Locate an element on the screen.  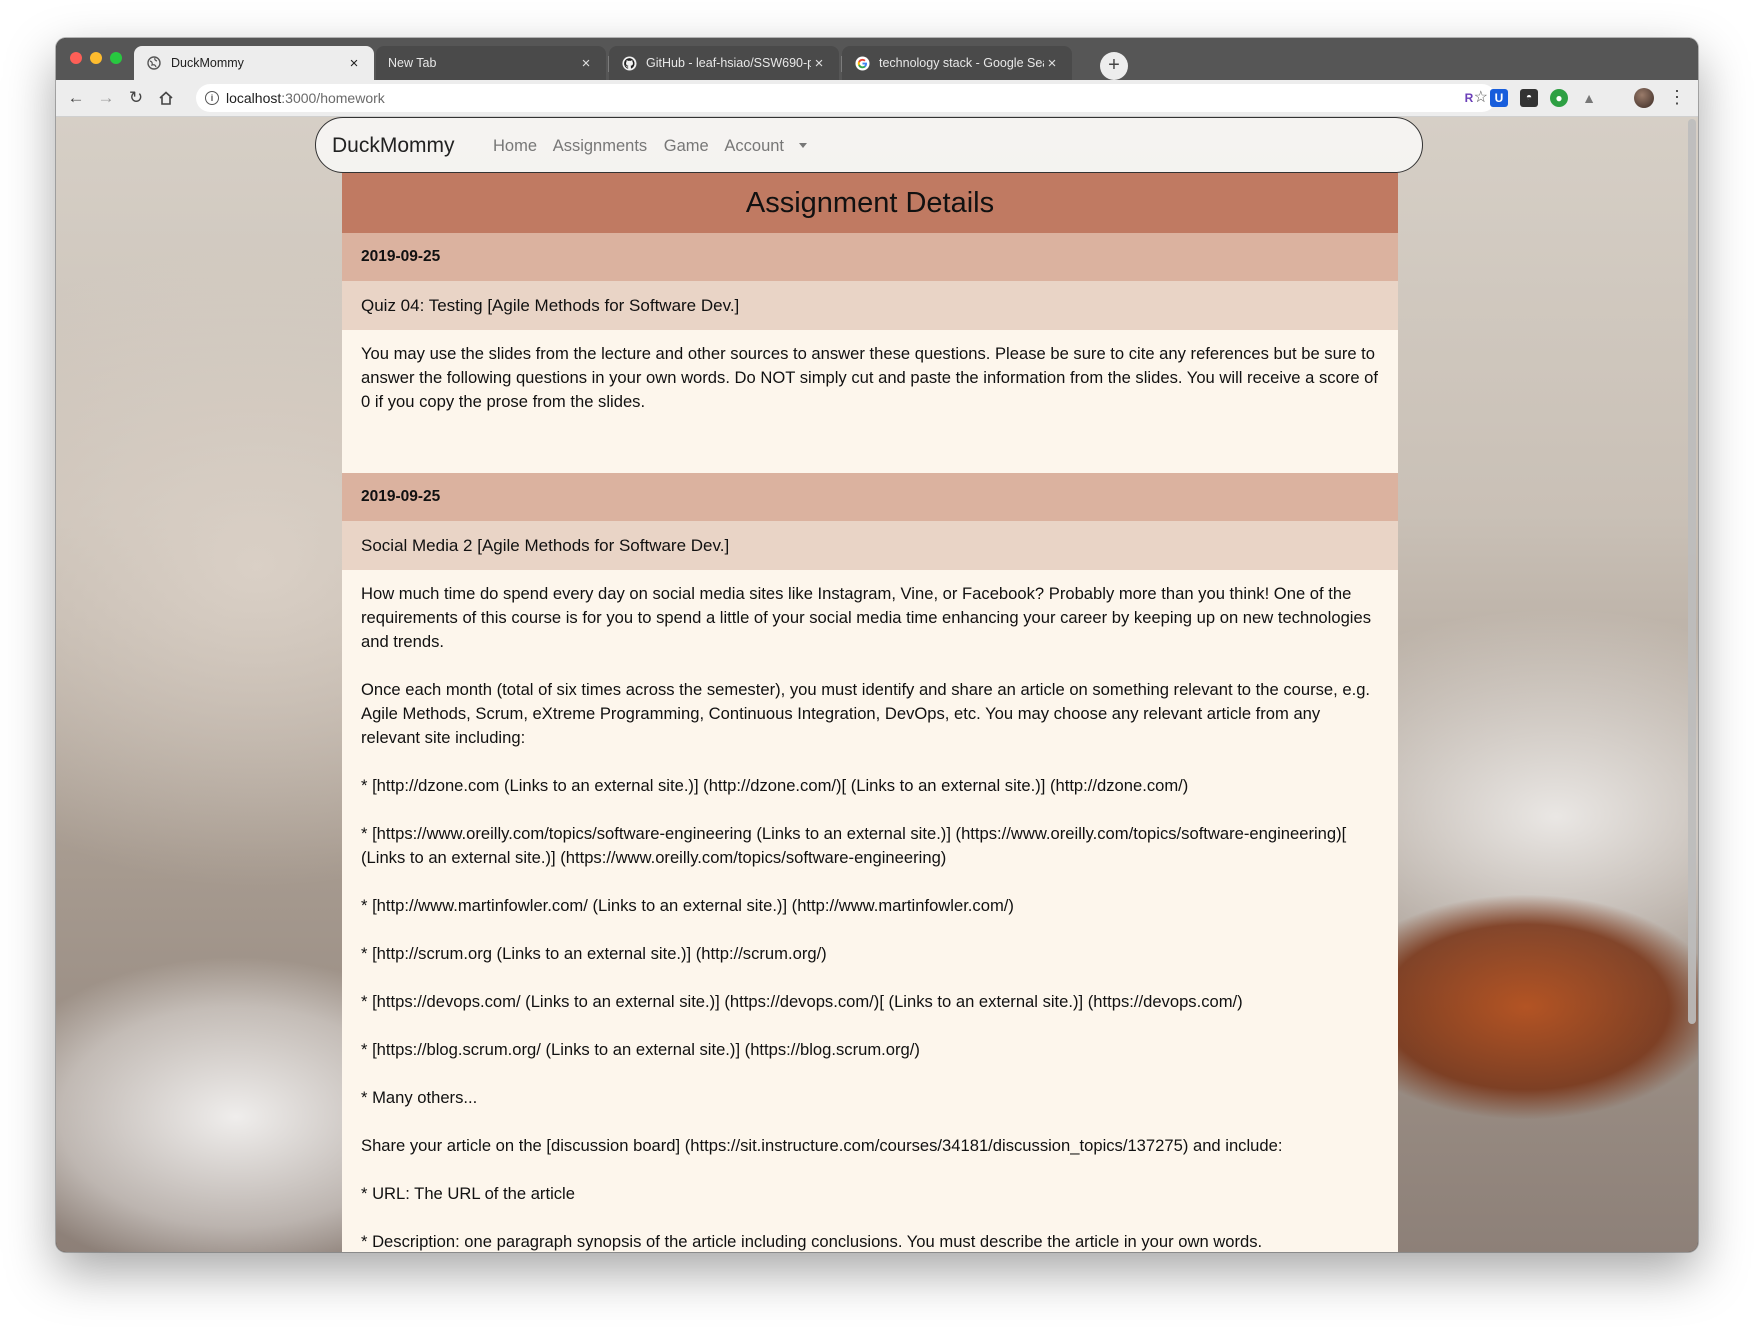
list-item: * URL: The URL of the article is located at coordinates (468, 1193).